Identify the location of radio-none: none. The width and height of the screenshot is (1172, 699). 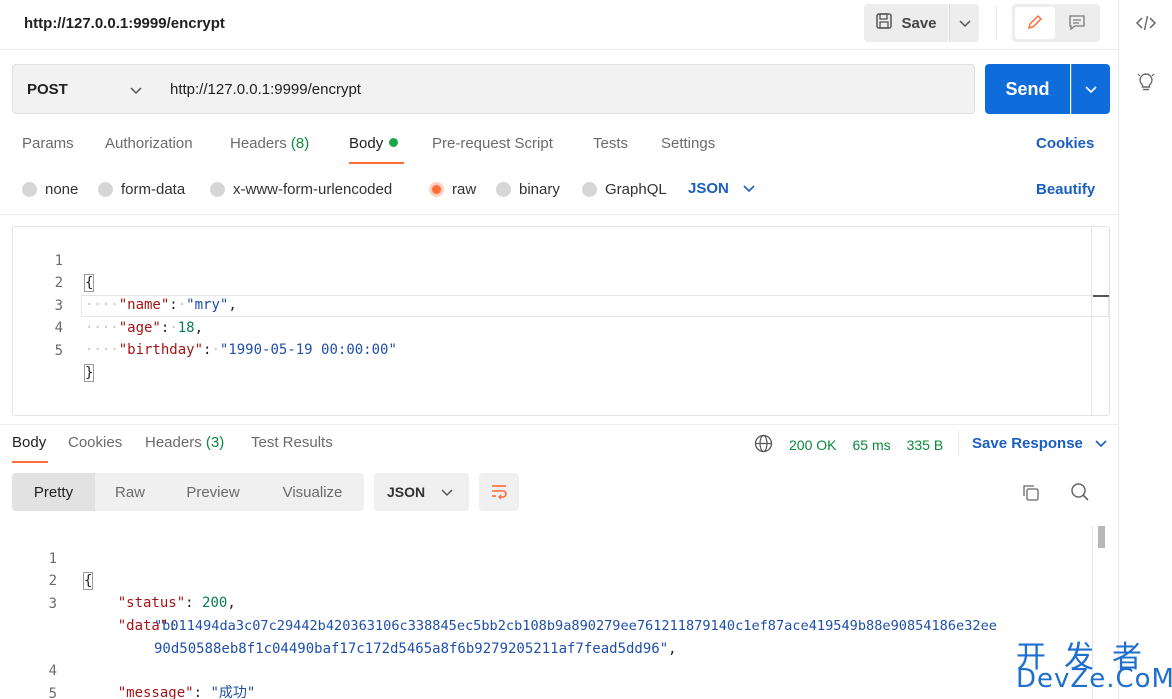
(50, 189).